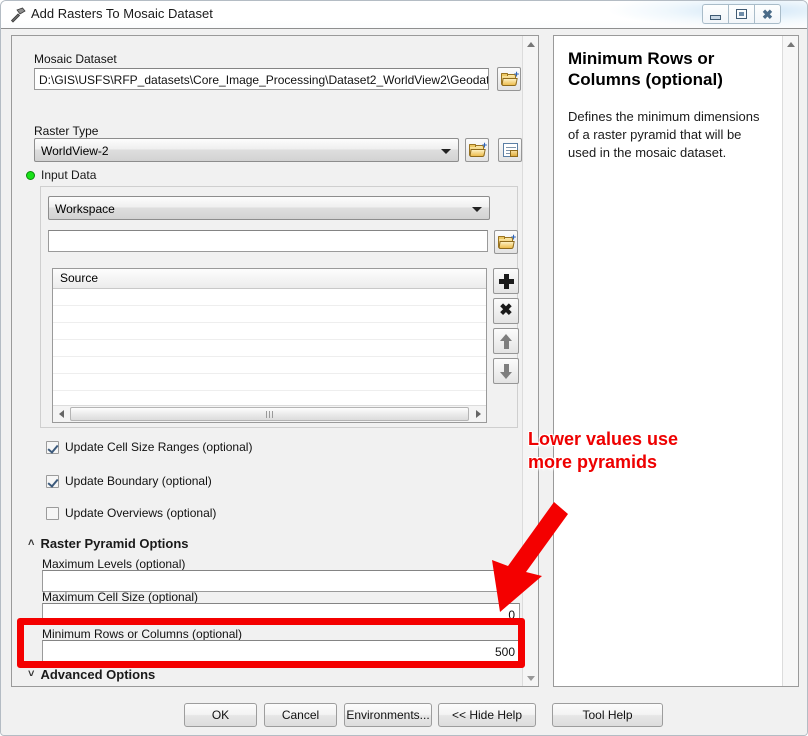 The width and height of the screenshot is (808, 736). Describe the element at coordinates (607, 715) in the screenshot. I see `tool-help-button: Tool Help` at that location.